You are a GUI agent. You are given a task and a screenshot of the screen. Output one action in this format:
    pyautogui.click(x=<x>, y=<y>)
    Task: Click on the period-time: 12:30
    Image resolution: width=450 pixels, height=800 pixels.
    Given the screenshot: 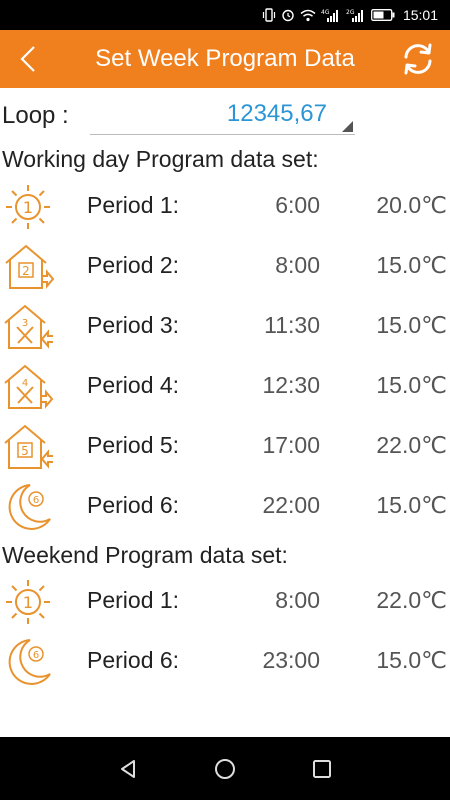 What is the action you would take?
    pyautogui.click(x=291, y=385)
    